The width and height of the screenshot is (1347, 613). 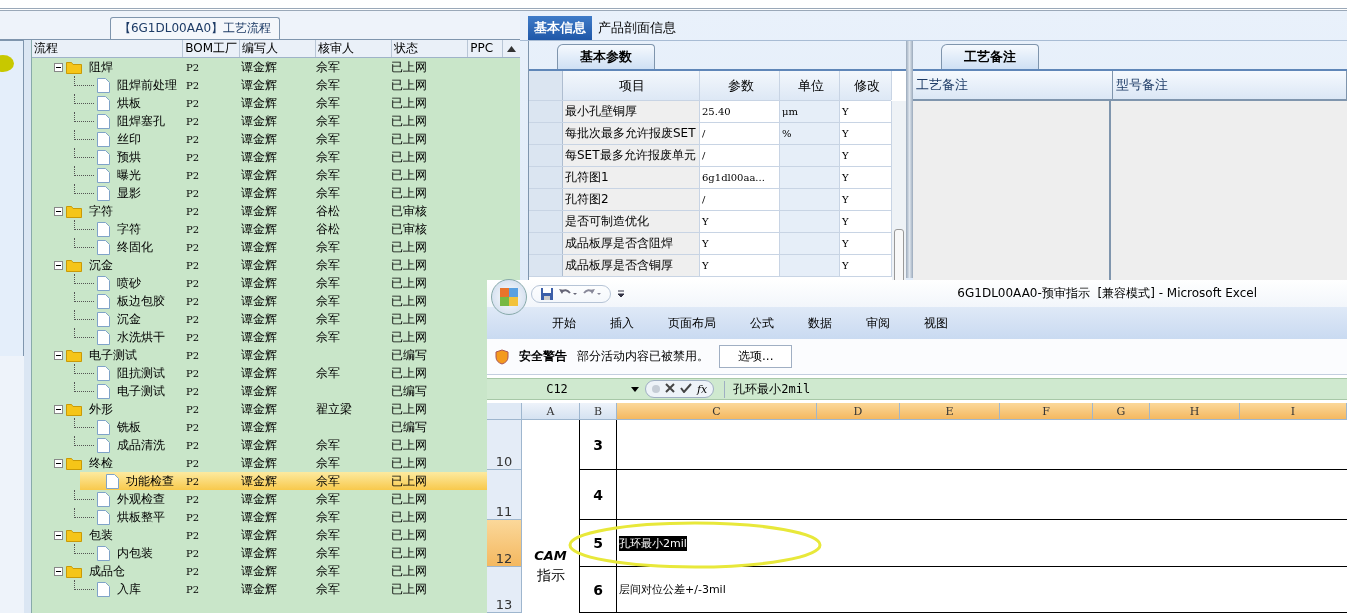 What do you see at coordinates (259, 247) in the screenshot?
I see `tree-row: 终固化 P2 谭金辉 佘军 已上网` at bounding box center [259, 247].